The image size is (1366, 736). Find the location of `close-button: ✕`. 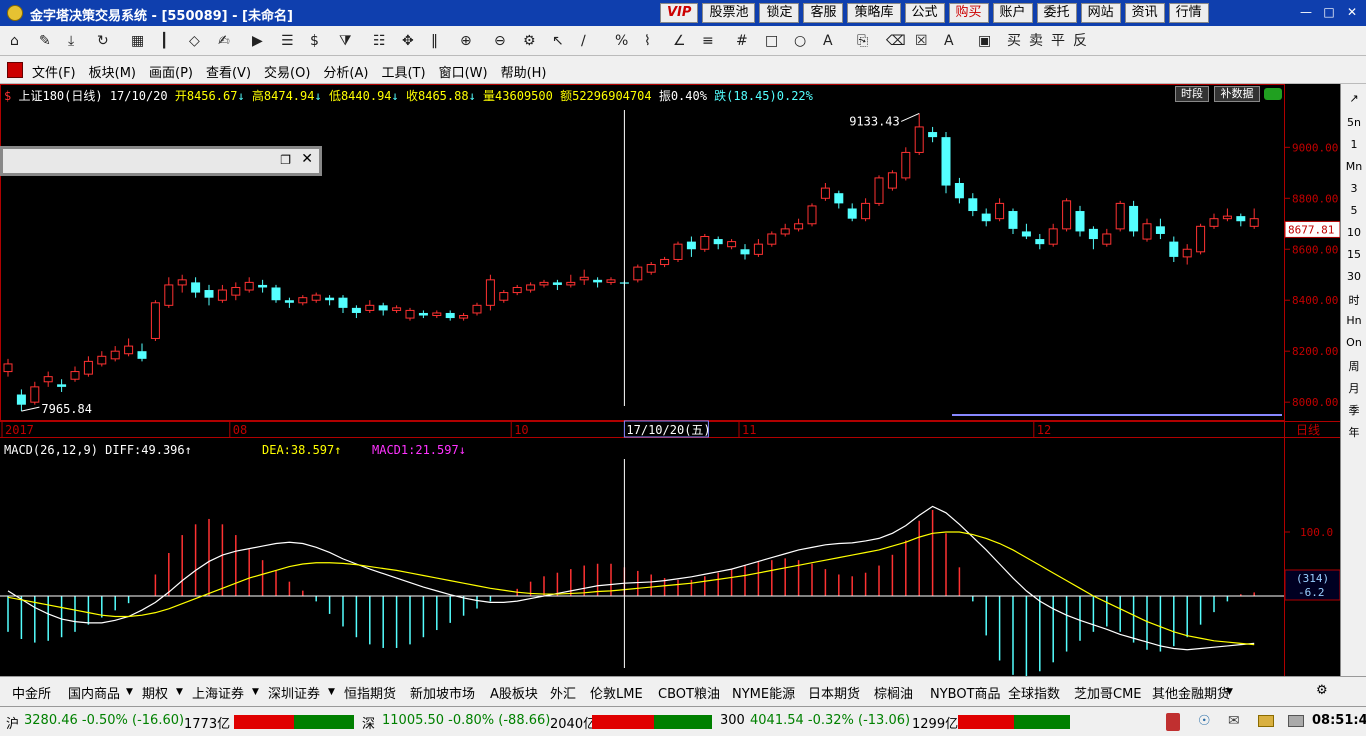

close-button: ✕ is located at coordinates (1352, 12).